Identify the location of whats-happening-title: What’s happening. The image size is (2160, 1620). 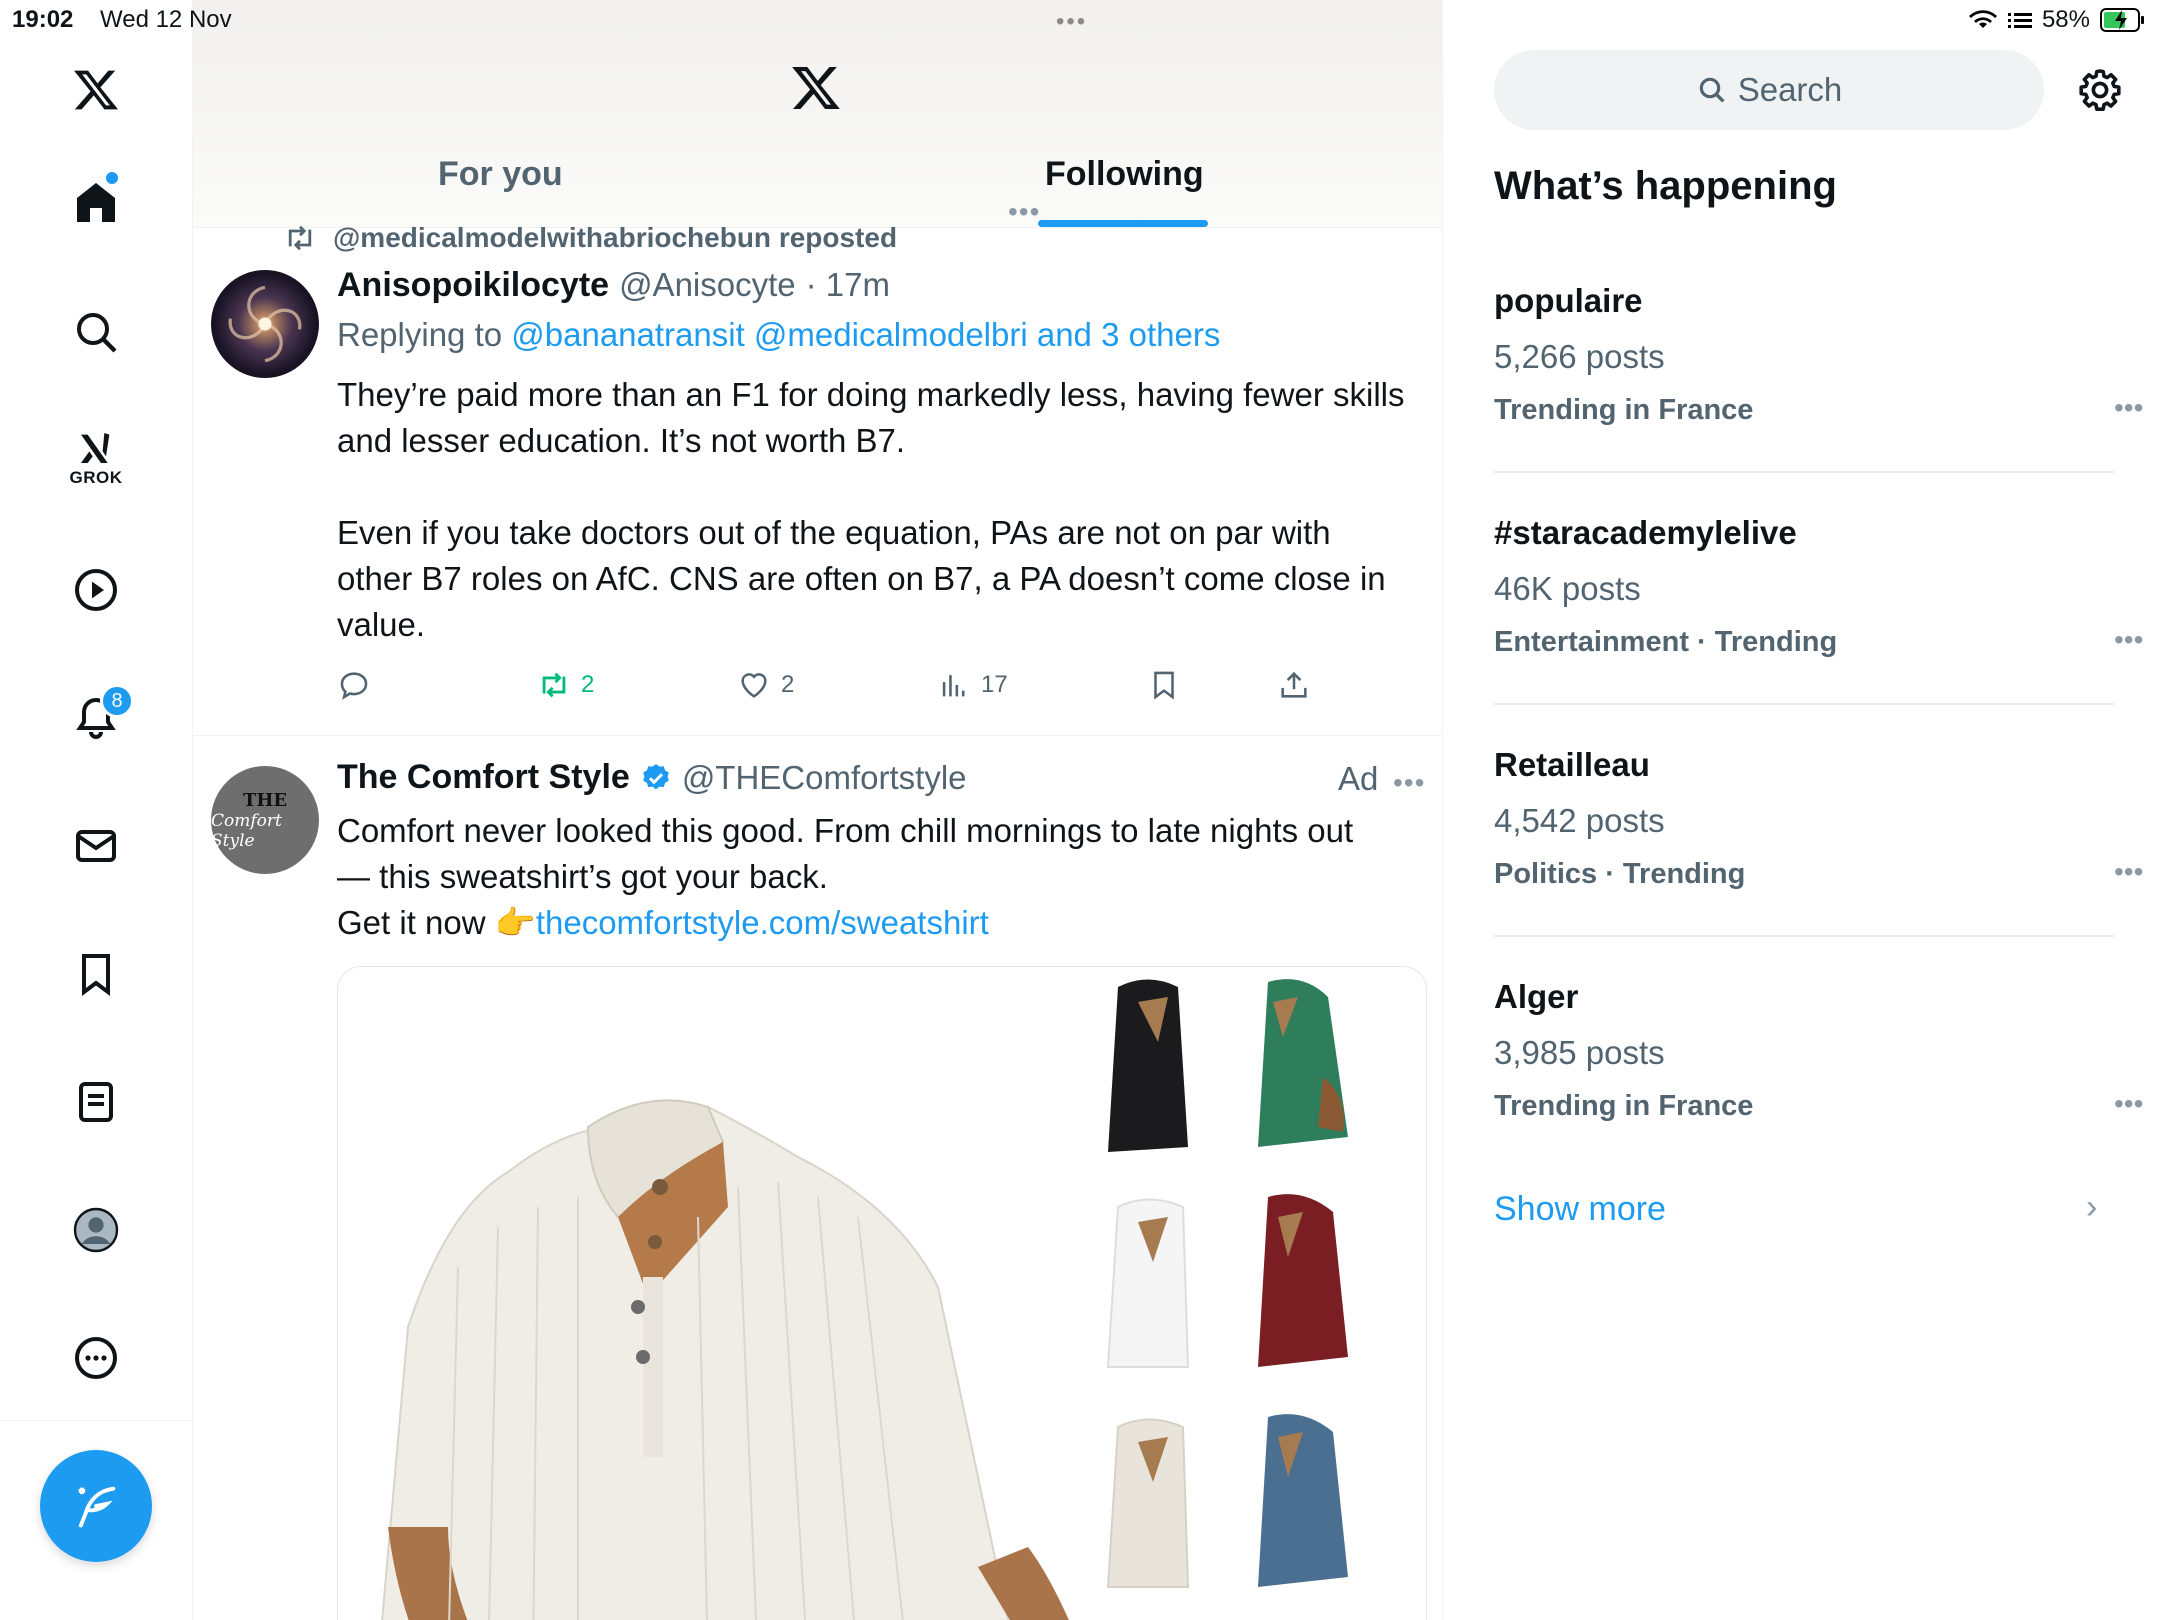
(1665, 186).